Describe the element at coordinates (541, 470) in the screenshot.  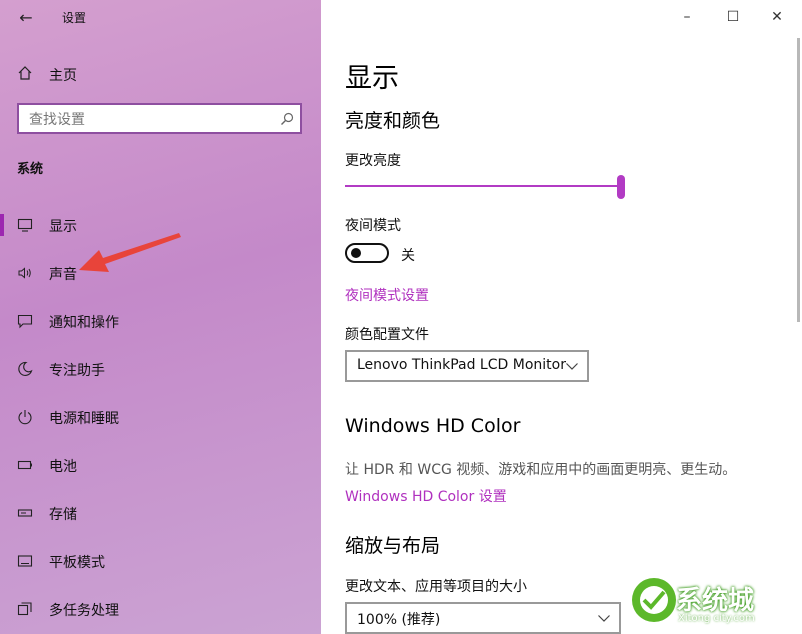
I see `hd-color-description: 让 HDR 和 WCG 视频、游戏和应用中的画面更明亮、更生动。` at that location.